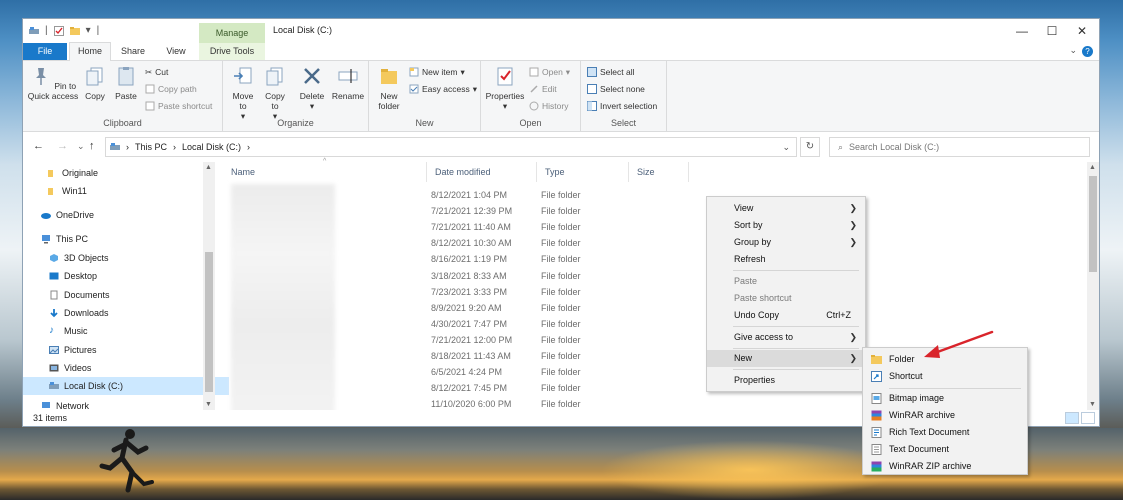  I want to click on list-scroll-thumb, so click(1093, 224).